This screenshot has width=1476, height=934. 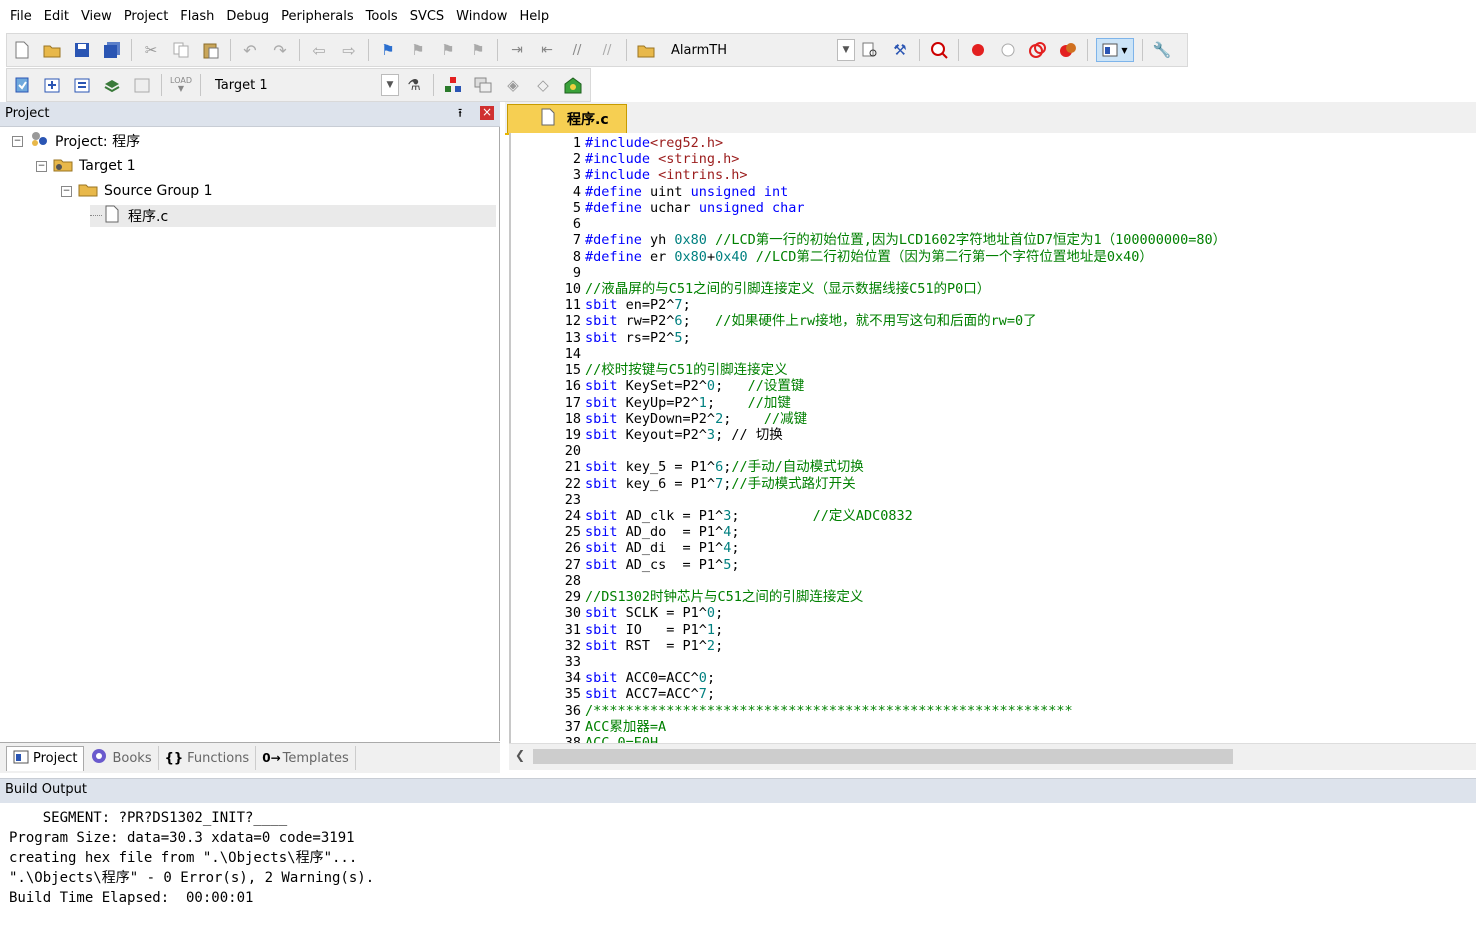 I want to click on tab-project: Project, so click(x=45, y=758).